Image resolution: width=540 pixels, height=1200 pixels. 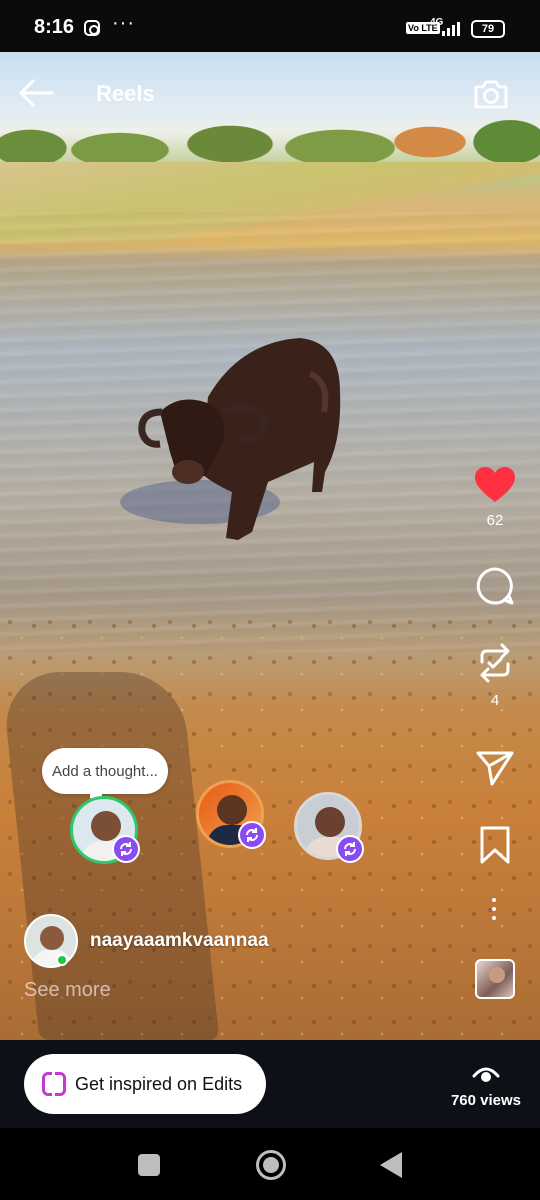 I want to click on back-button, so click(x=36, y=93).